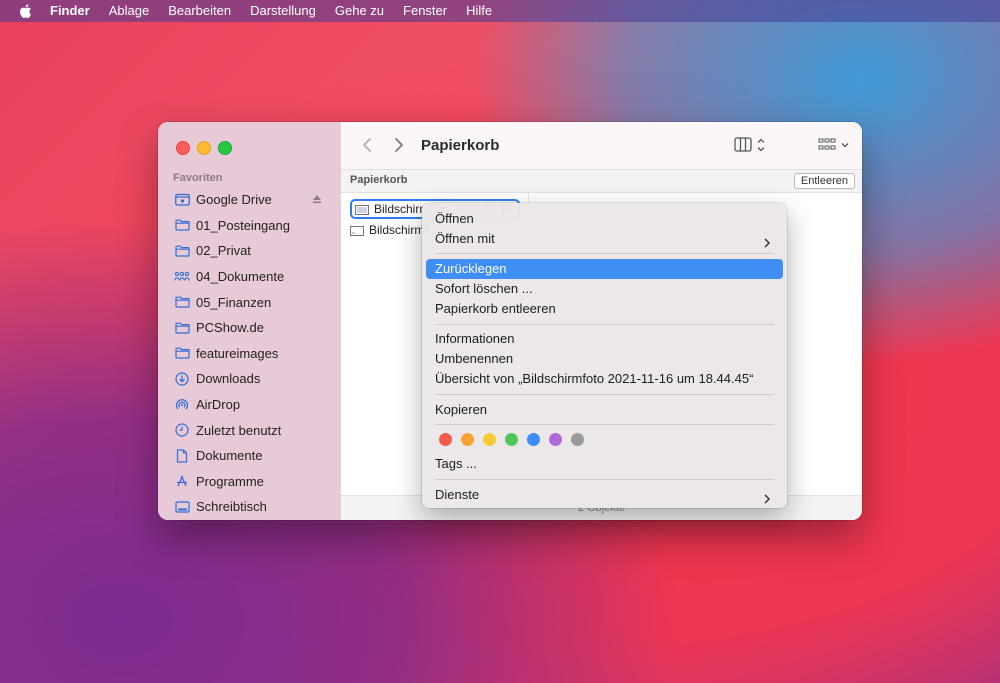 The image size is (1000, 683). Describe the element at coordinates (230, 328) in the screenshot. I see `sidebar-item-label: PCShow.de` at that location.